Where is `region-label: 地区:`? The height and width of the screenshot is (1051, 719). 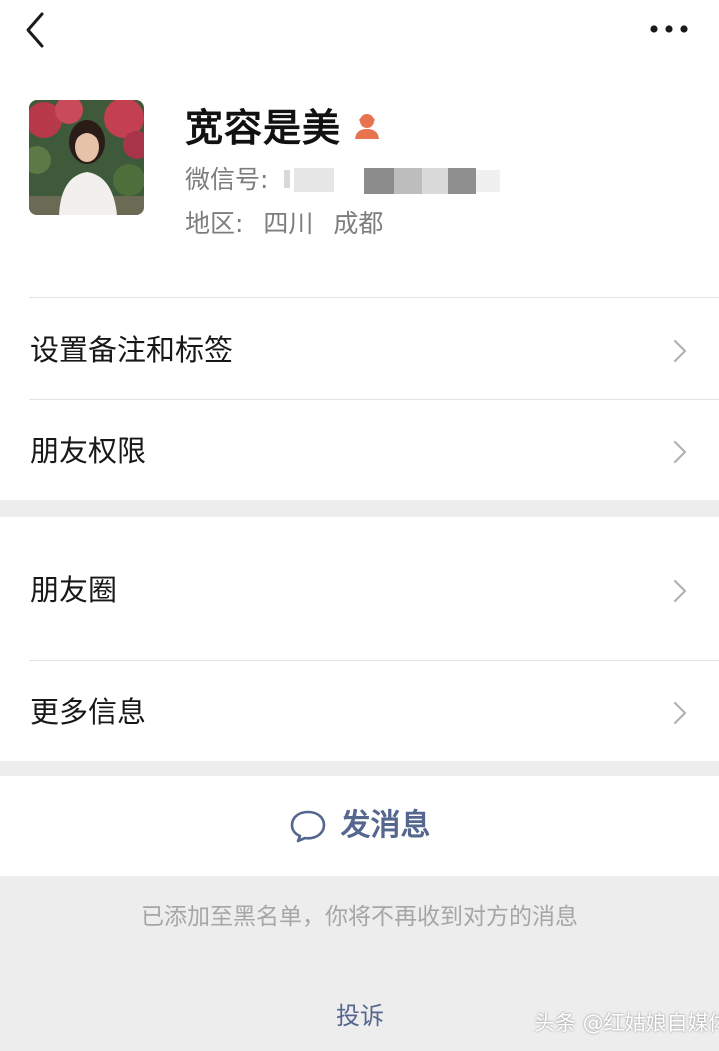
region-label: 地区: is located at coordinates (214, 223).